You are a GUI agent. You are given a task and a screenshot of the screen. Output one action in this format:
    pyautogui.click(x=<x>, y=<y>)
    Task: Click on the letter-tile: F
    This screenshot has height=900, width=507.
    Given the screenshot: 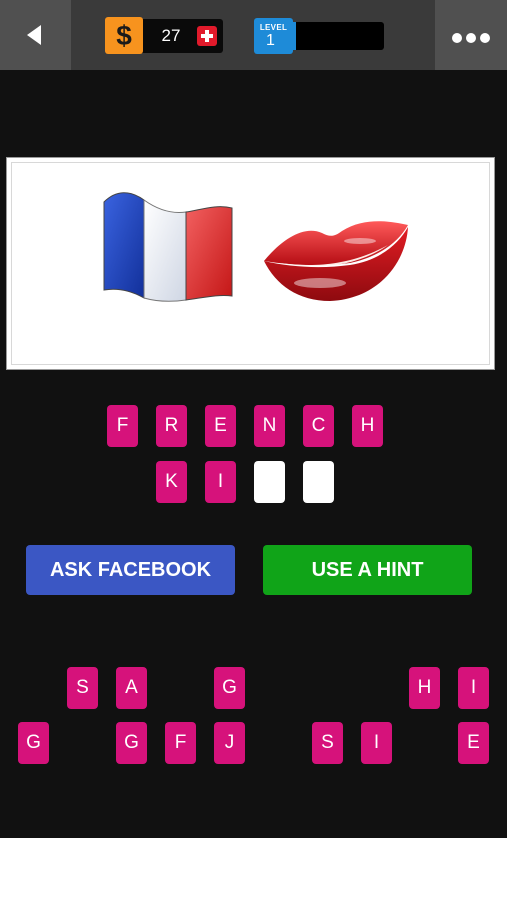 What is the action you would take?
    pyautogui.click(x=180, y=743)
    